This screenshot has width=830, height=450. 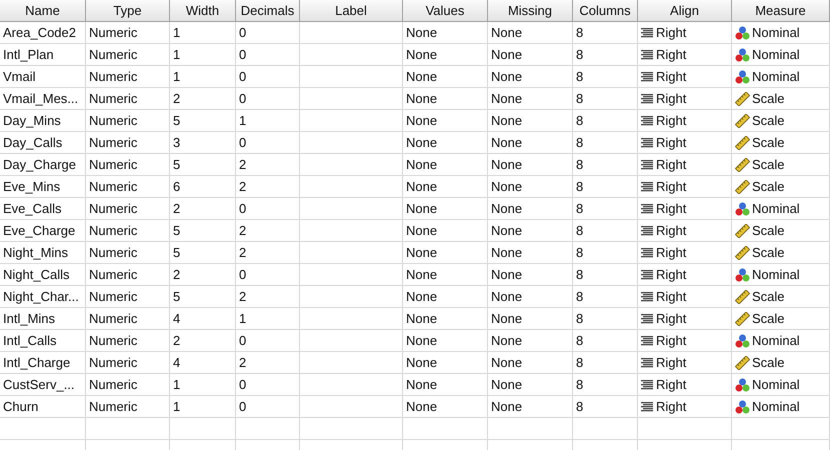 I want to click on column-header: Width, so click(x=203, y=11).